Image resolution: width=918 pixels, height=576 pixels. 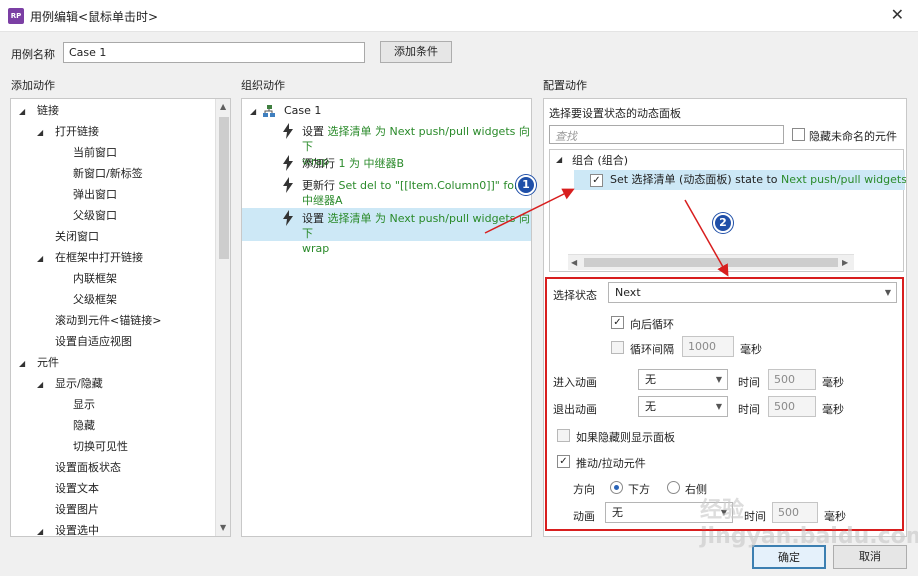 What do you see at coordinates (706, 238) in the screenshot?
I see `arrow-to-config-box` at bounding box center [706, 238].